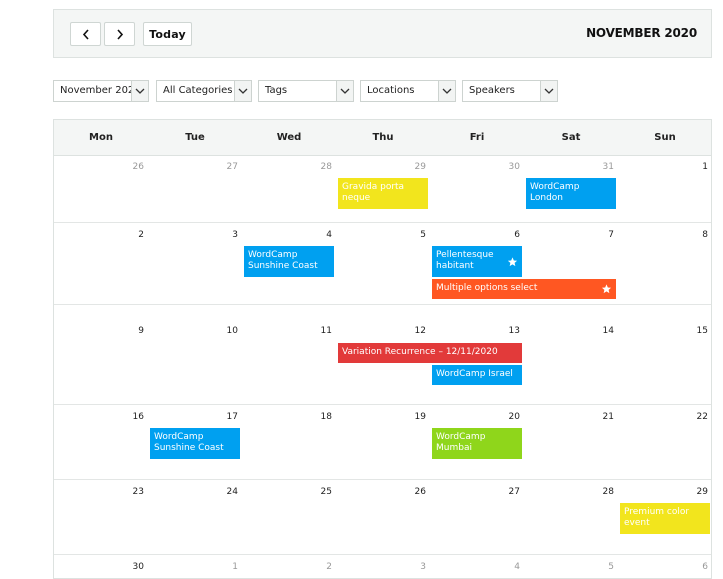 Image resolution: width=723 pixels, height=579 pixels. I want to click on today-button: Today, so click(167, 34).